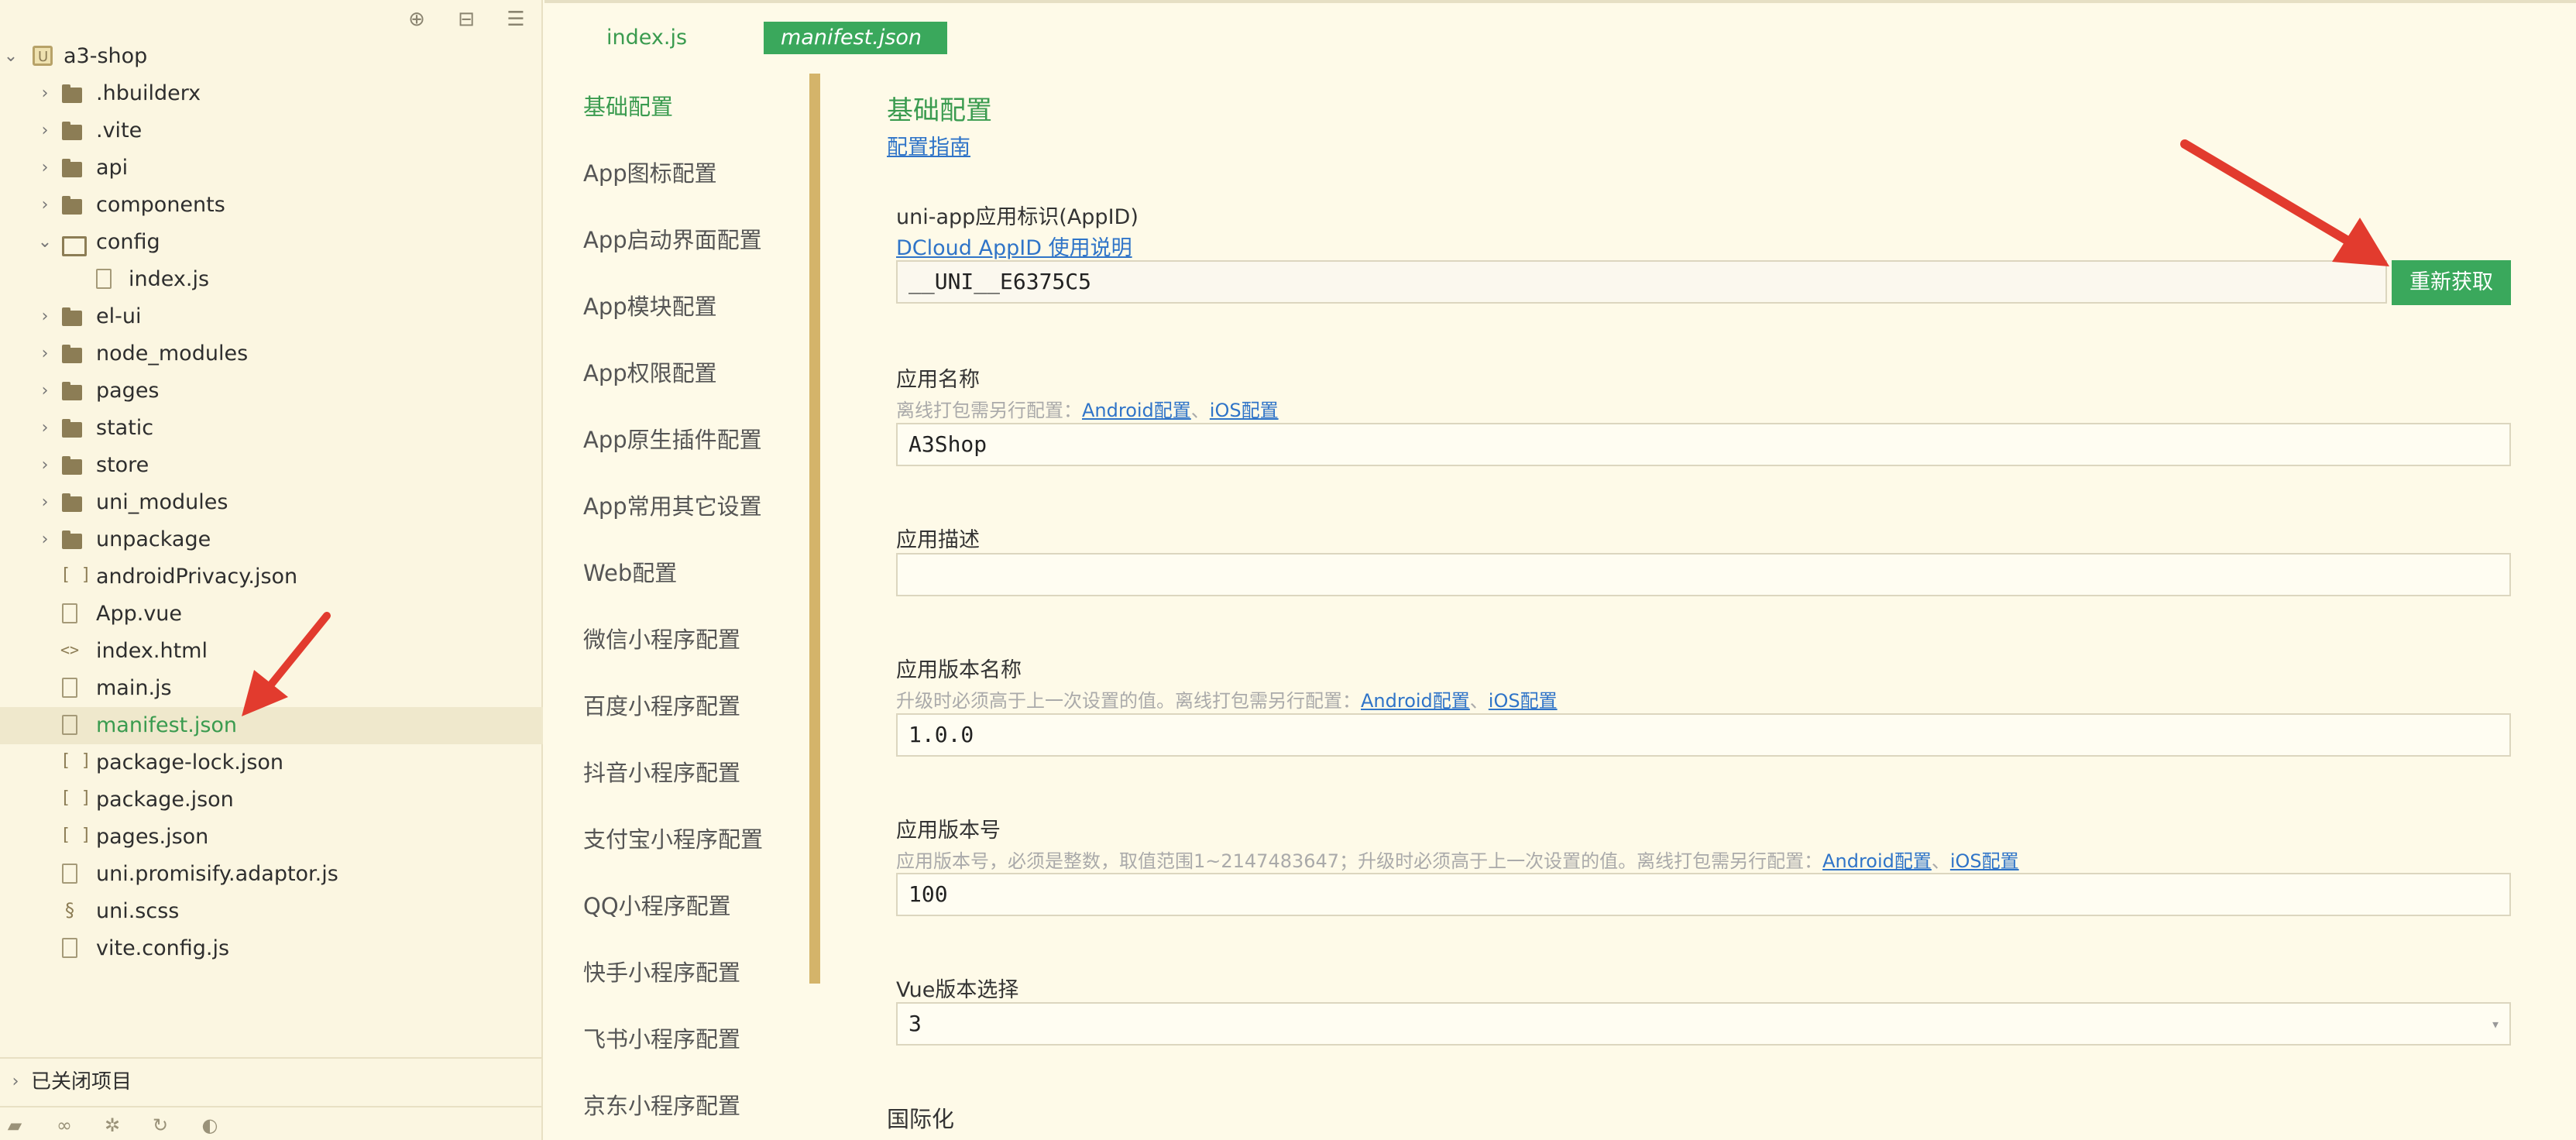 The width and height of the screenshot is (2576, 1140). I want to click on nav-item: App原生插件配置, so click(676, 440).